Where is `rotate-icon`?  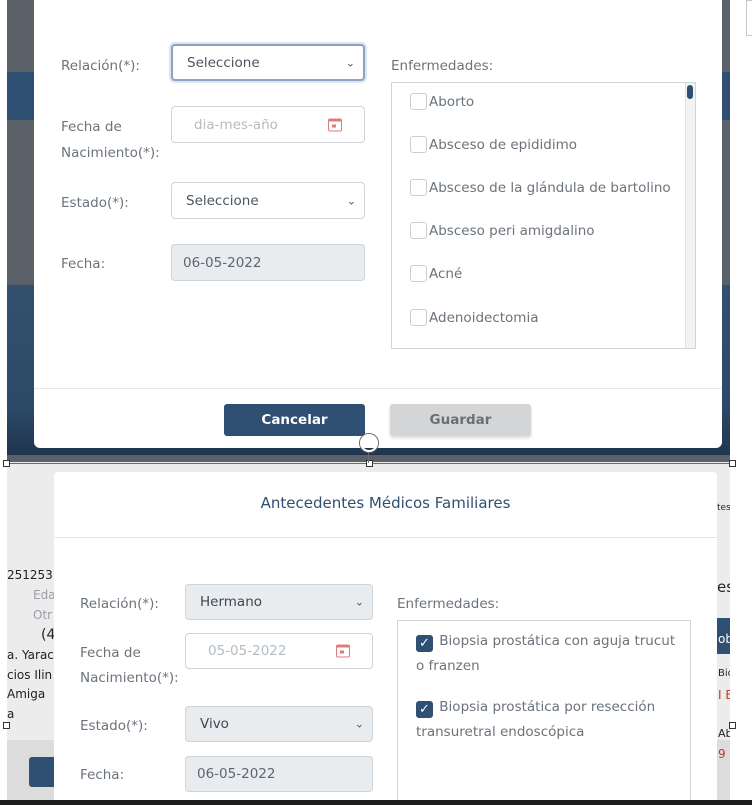 rotate-icon is located at coordinates (369, 443).